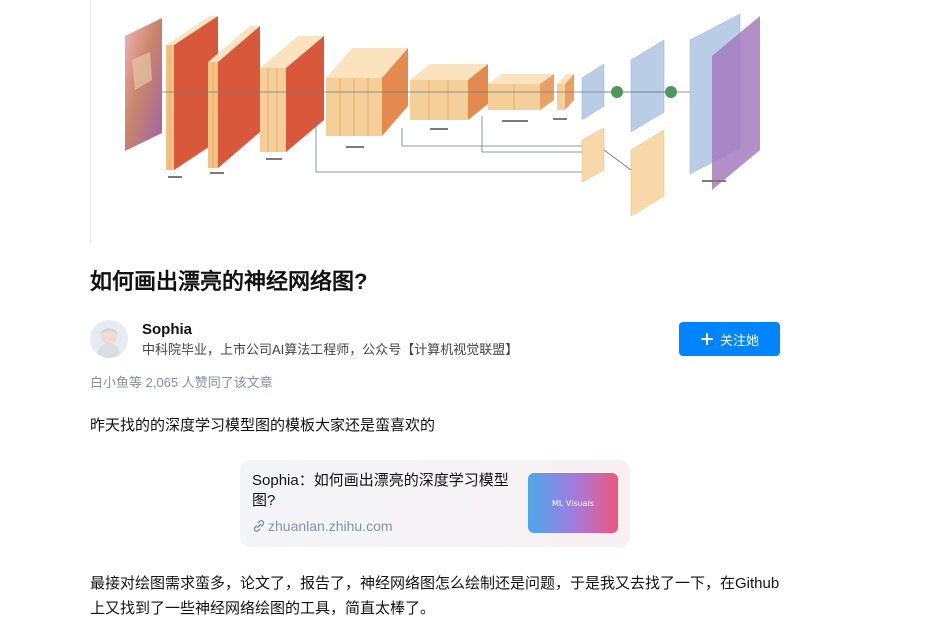 This screenshot has width=950, height=643. What do you see at coordinates (706, 339) in the screenshot?
I see `plus-icon` at bounding box center [706, 339].